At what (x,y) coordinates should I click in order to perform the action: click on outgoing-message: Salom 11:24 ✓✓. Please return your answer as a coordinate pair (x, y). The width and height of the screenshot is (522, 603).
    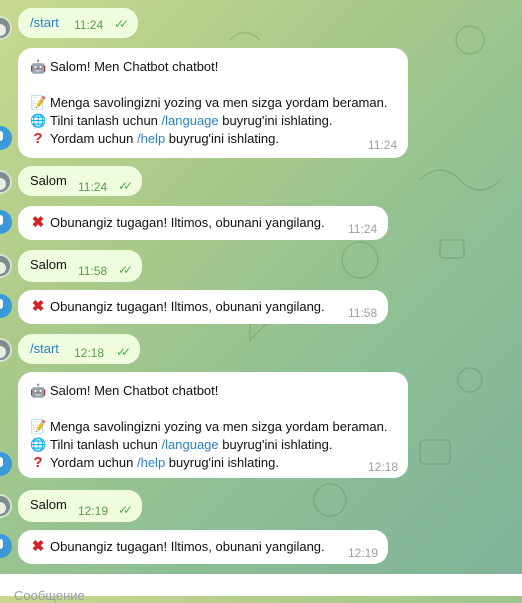
    Looking at the image, I should click on (80, 181).